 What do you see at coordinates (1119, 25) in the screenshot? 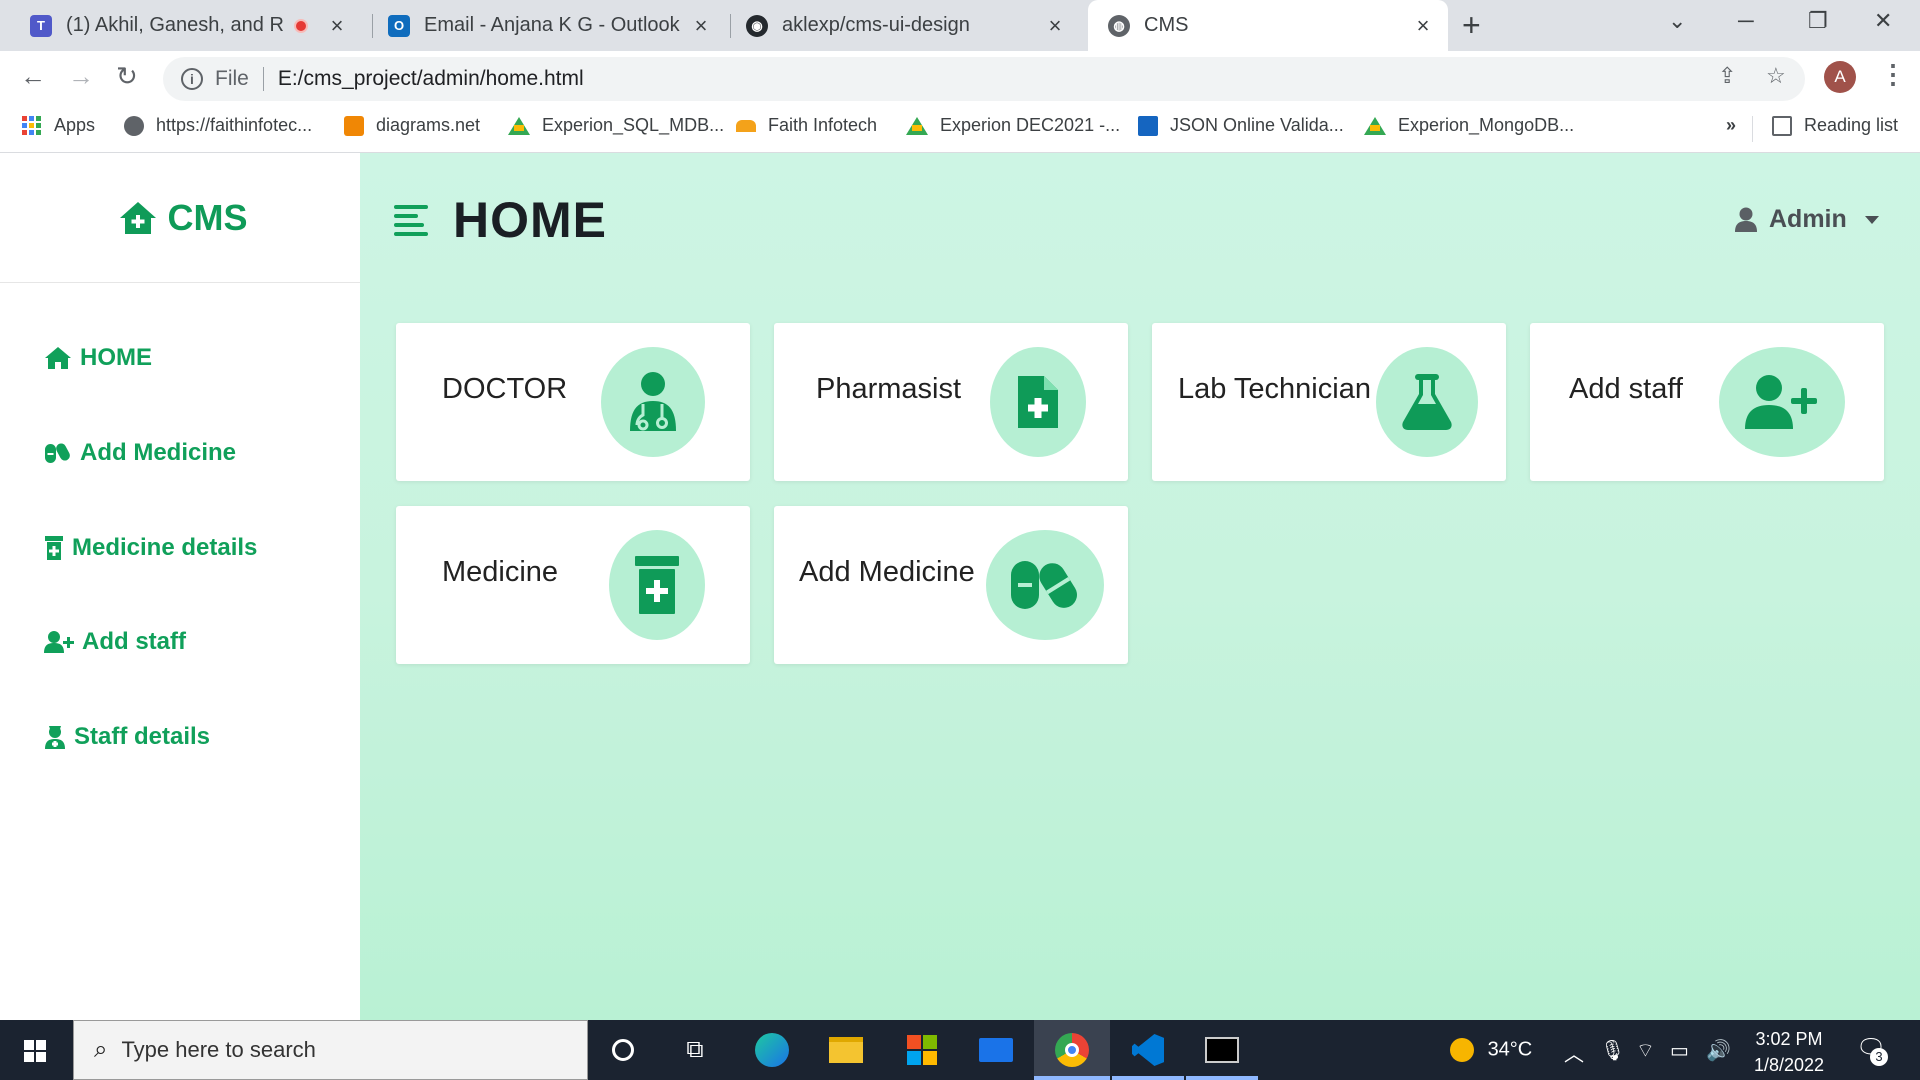
I see `globe-icon: ◍` at bounding box center [1119, 25].